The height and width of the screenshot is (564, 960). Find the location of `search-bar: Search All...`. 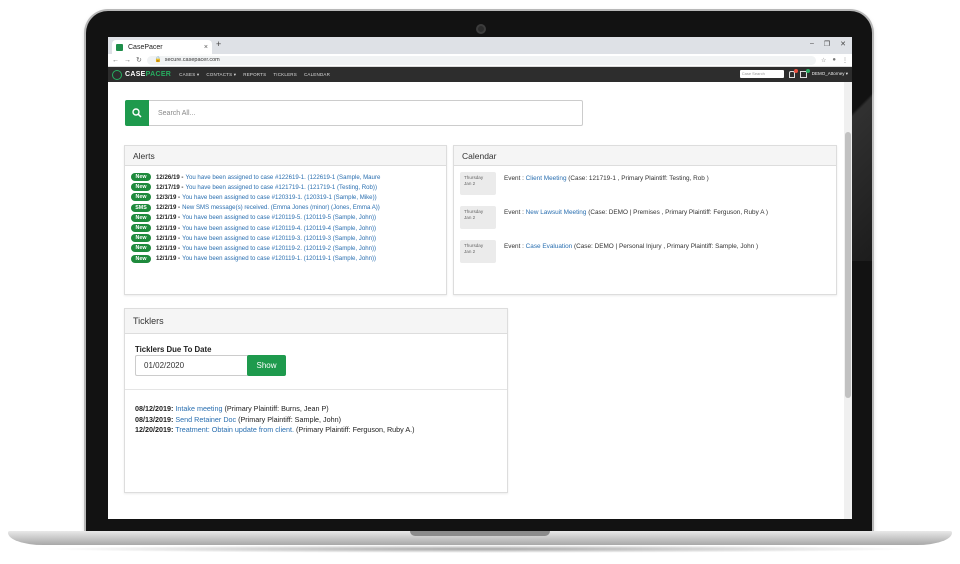

search-bar: Search All... is located at coordinates (354, 112).